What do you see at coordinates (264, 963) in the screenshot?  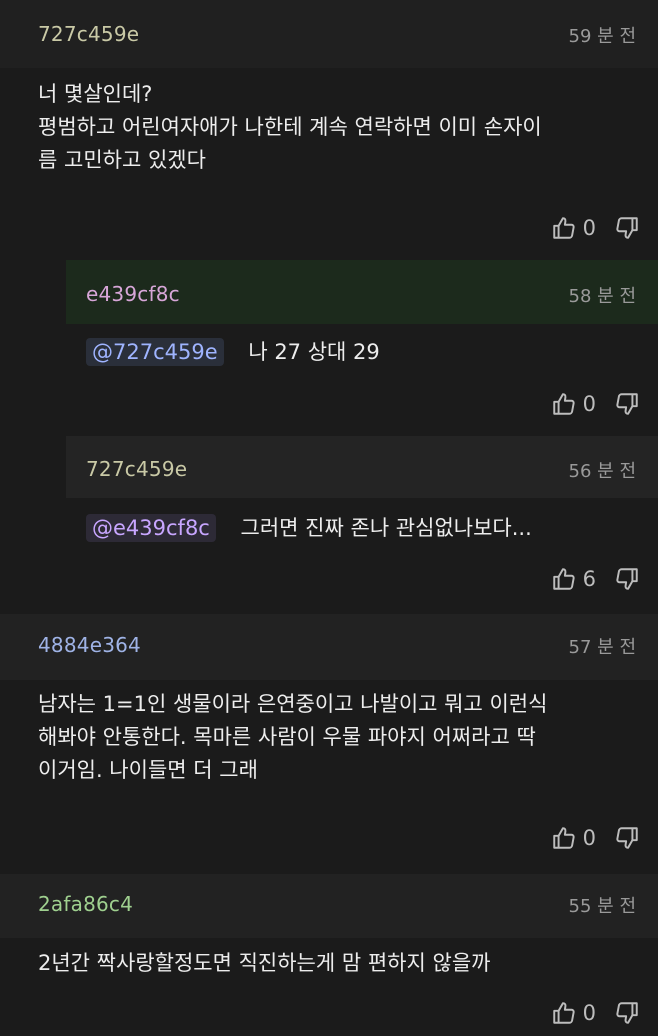 I see `comment-line: 2년간 짝사랑할정도면 직진하는게 맘 편하지 않을까` at bounding box center [264, 963].